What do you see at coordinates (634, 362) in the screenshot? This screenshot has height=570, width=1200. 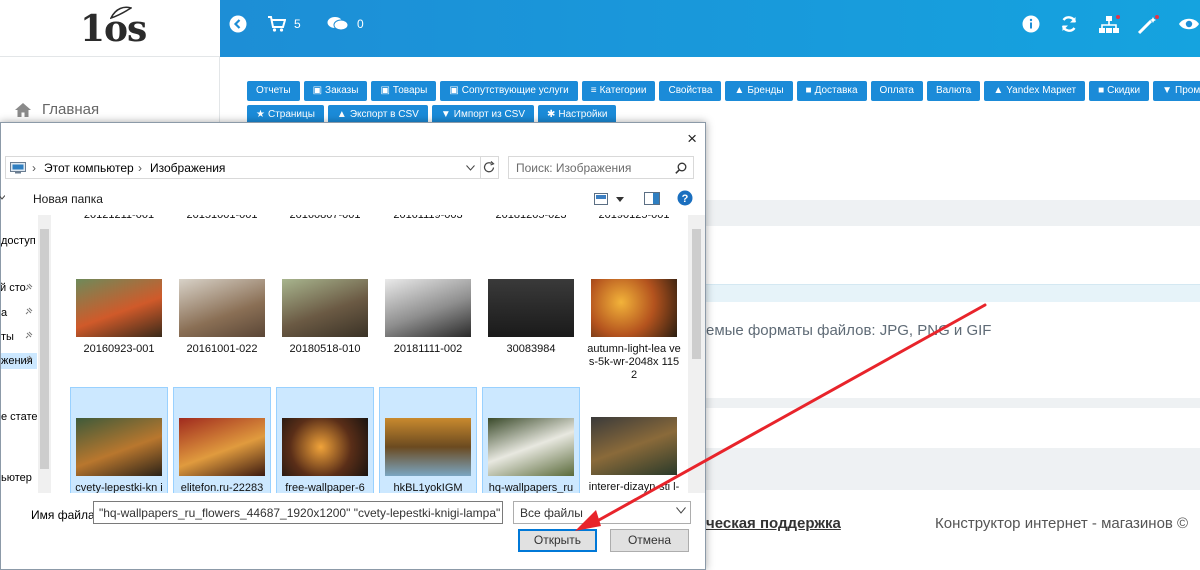 I see `file-tile-label: autumn-light-lea ves-5k-wr-2048x 1152` at bounding box center [634, 362].